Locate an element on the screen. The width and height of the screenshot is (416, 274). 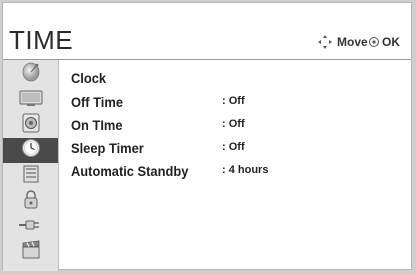
setting-row-sleep-timer: Sleep Timer : Off is located at coordinates (229, 148).